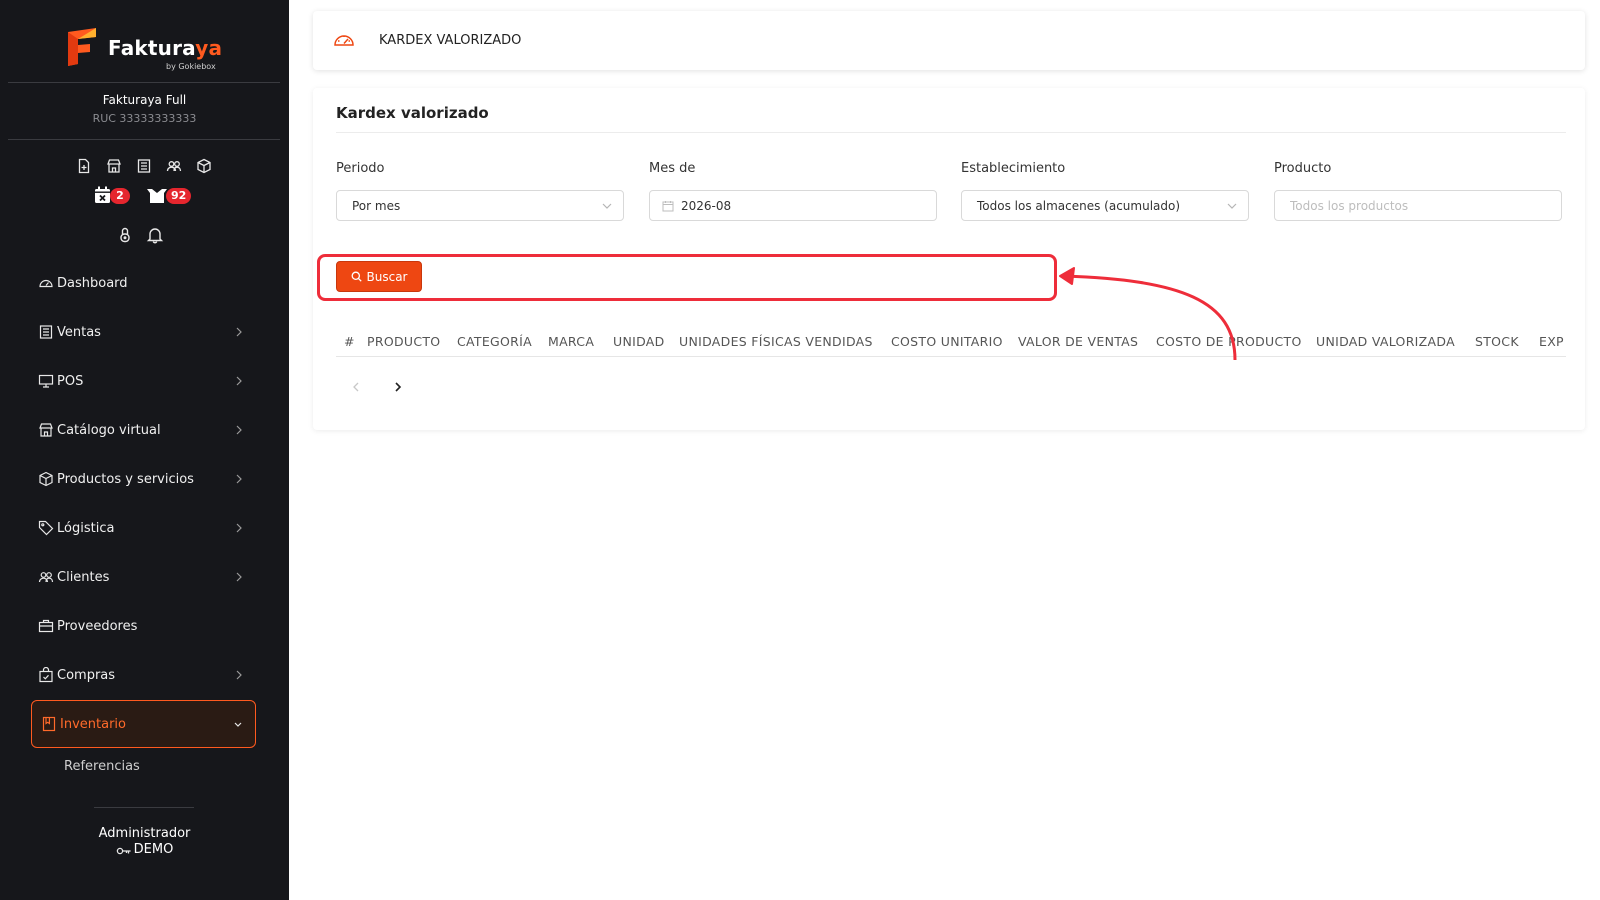  I want to click on user-name-row: DEMO, so click(145, 849).